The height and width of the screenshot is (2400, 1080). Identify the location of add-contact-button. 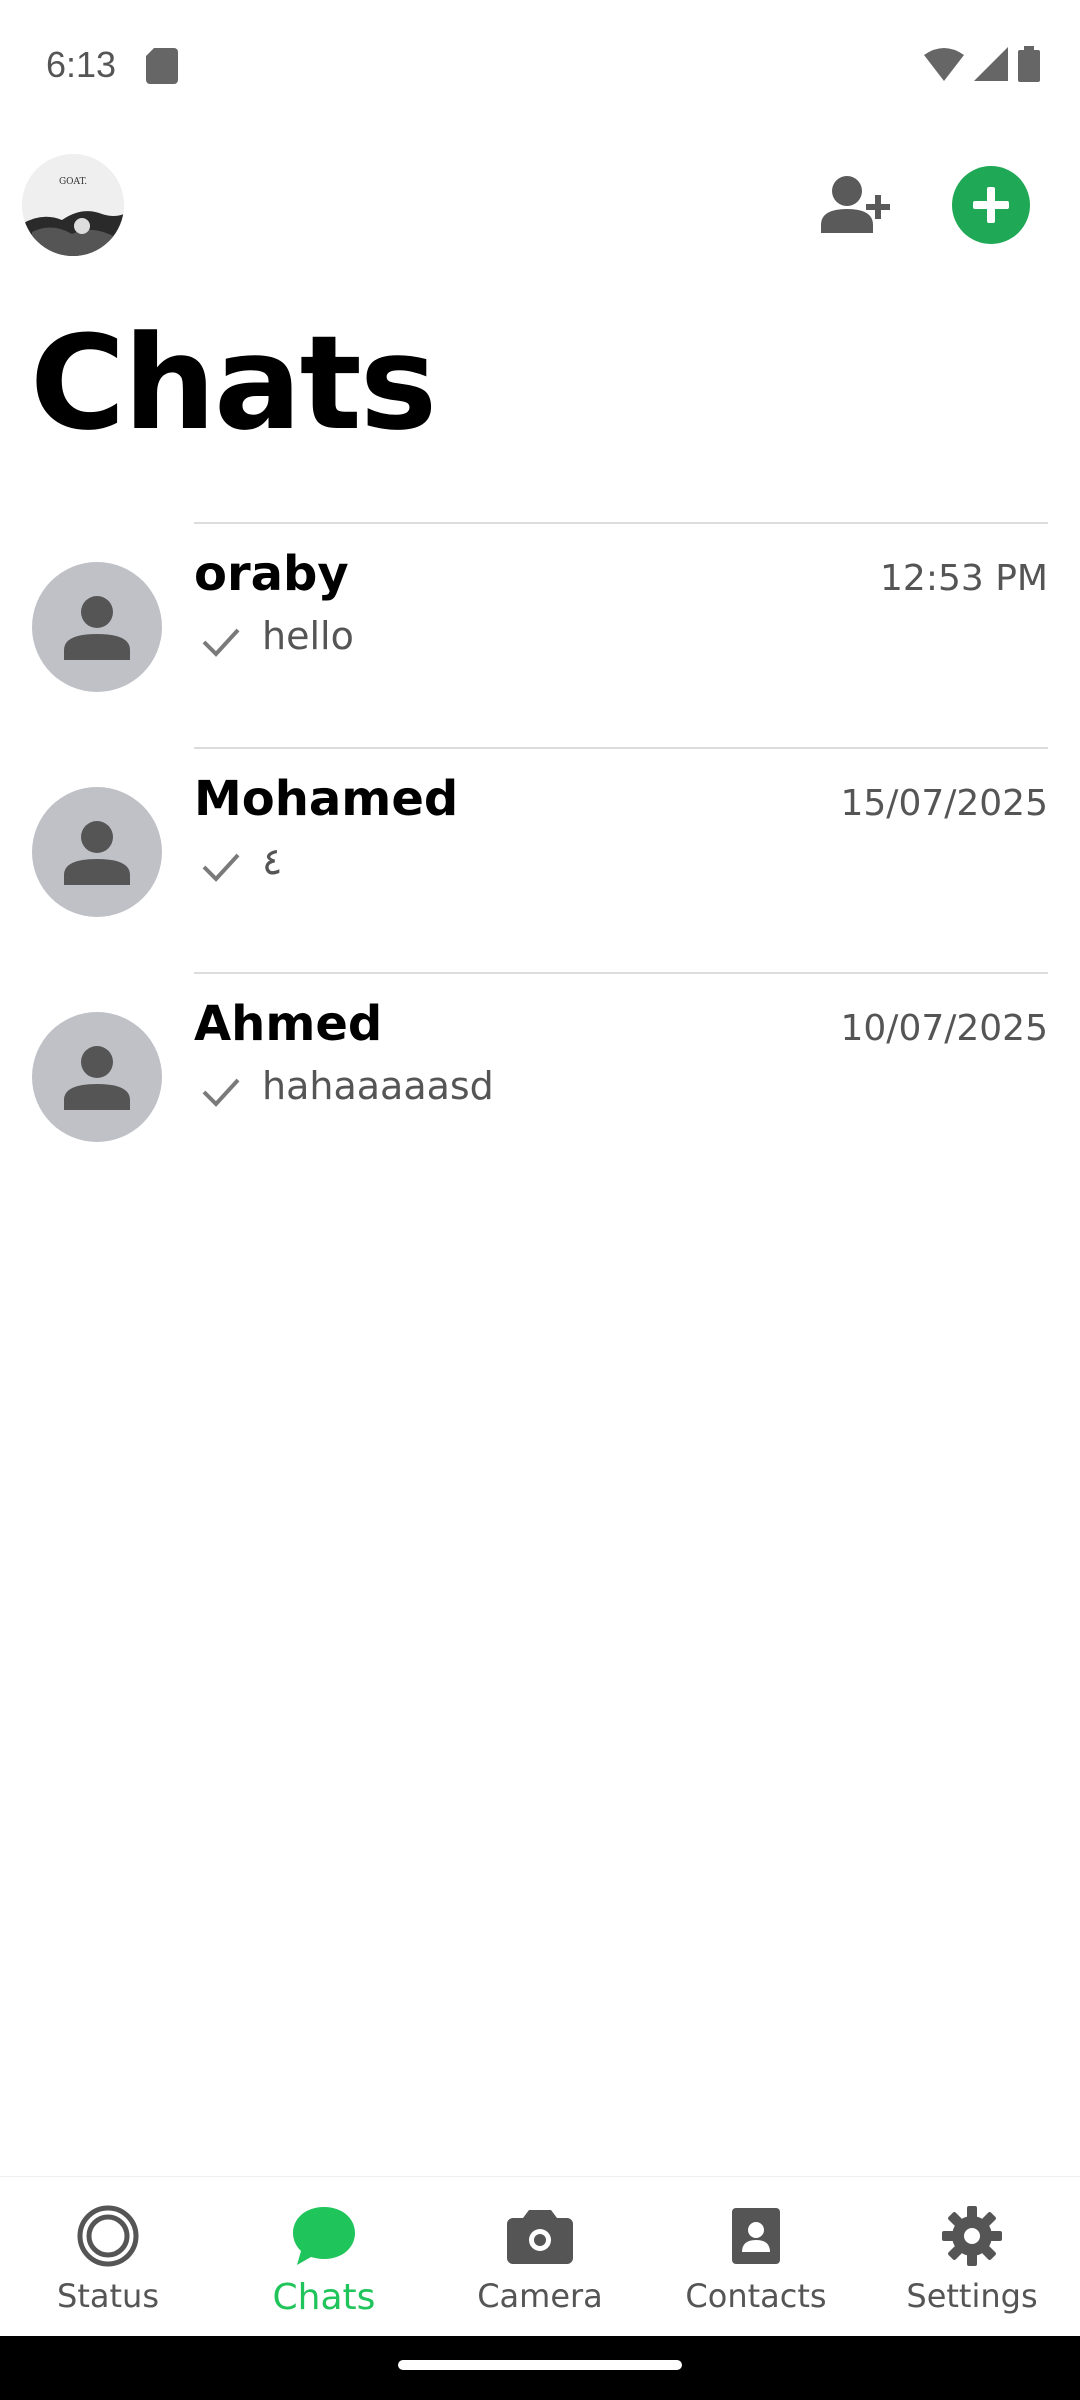
(858, 204).